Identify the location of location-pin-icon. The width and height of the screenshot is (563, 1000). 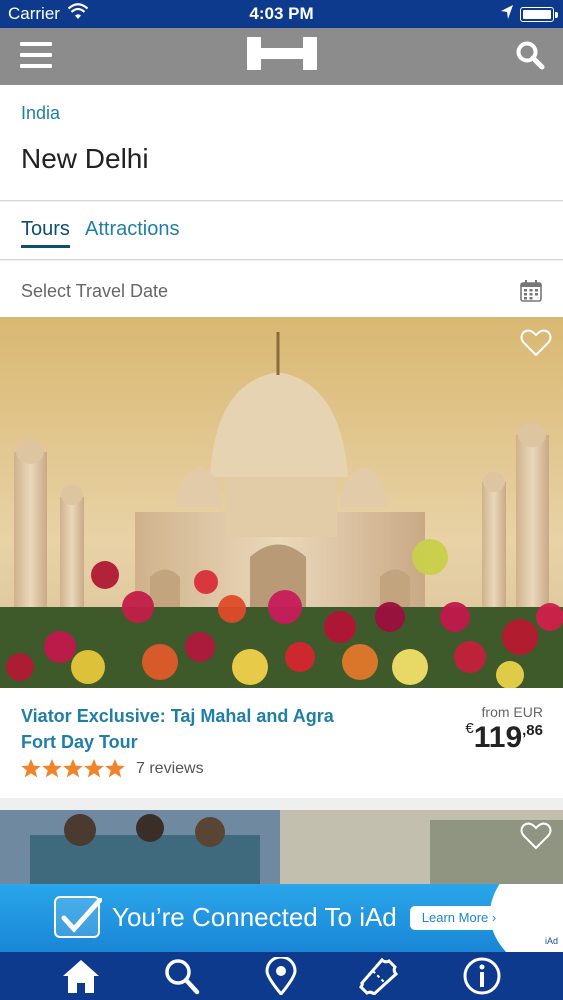
(281, 976).